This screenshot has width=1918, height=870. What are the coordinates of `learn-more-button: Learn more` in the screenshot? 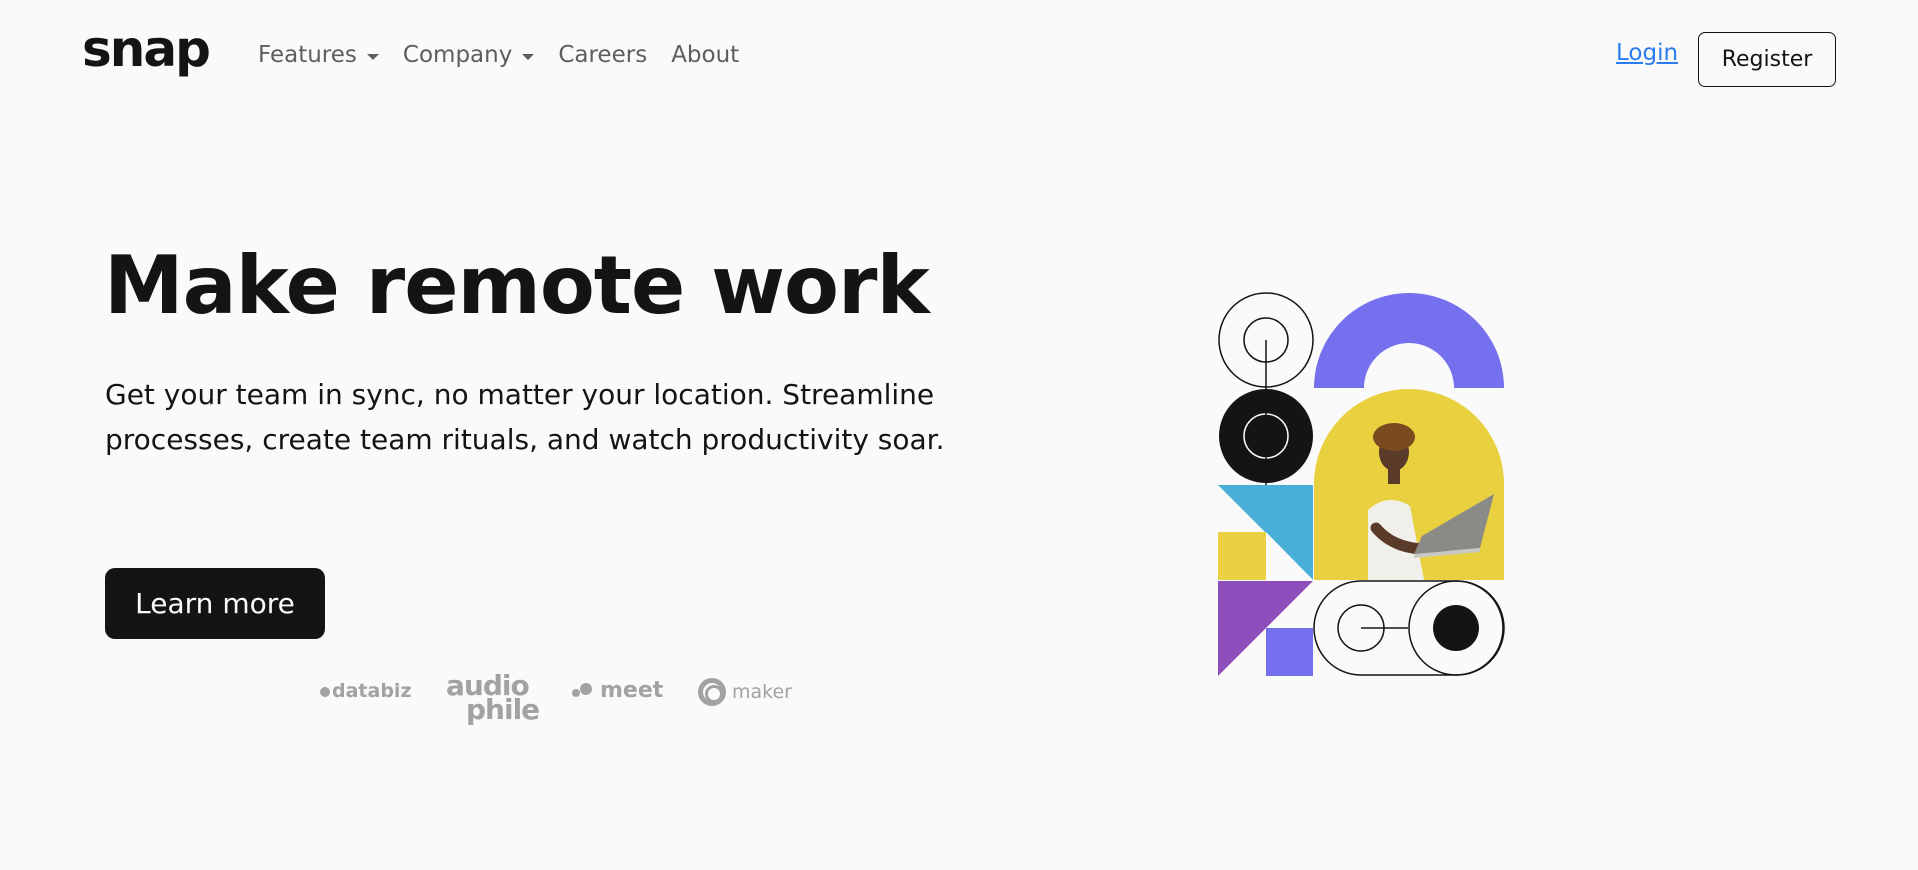 It's located at (215, 603).